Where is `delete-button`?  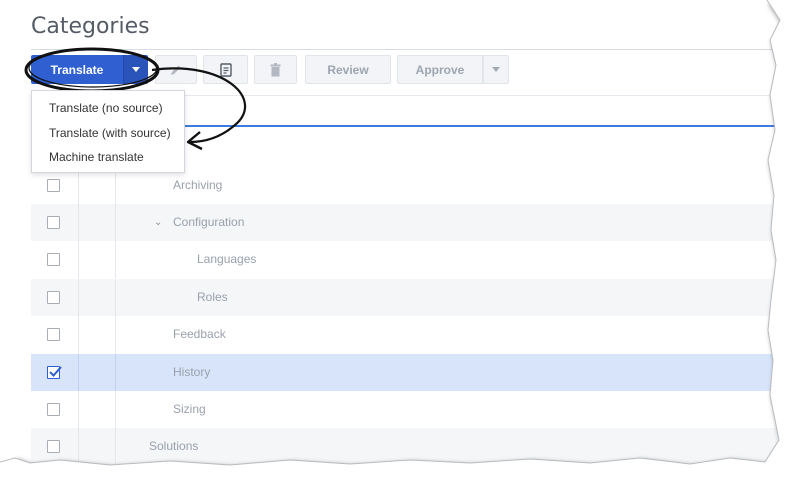
delete-button is located at coordinates (275, 69).